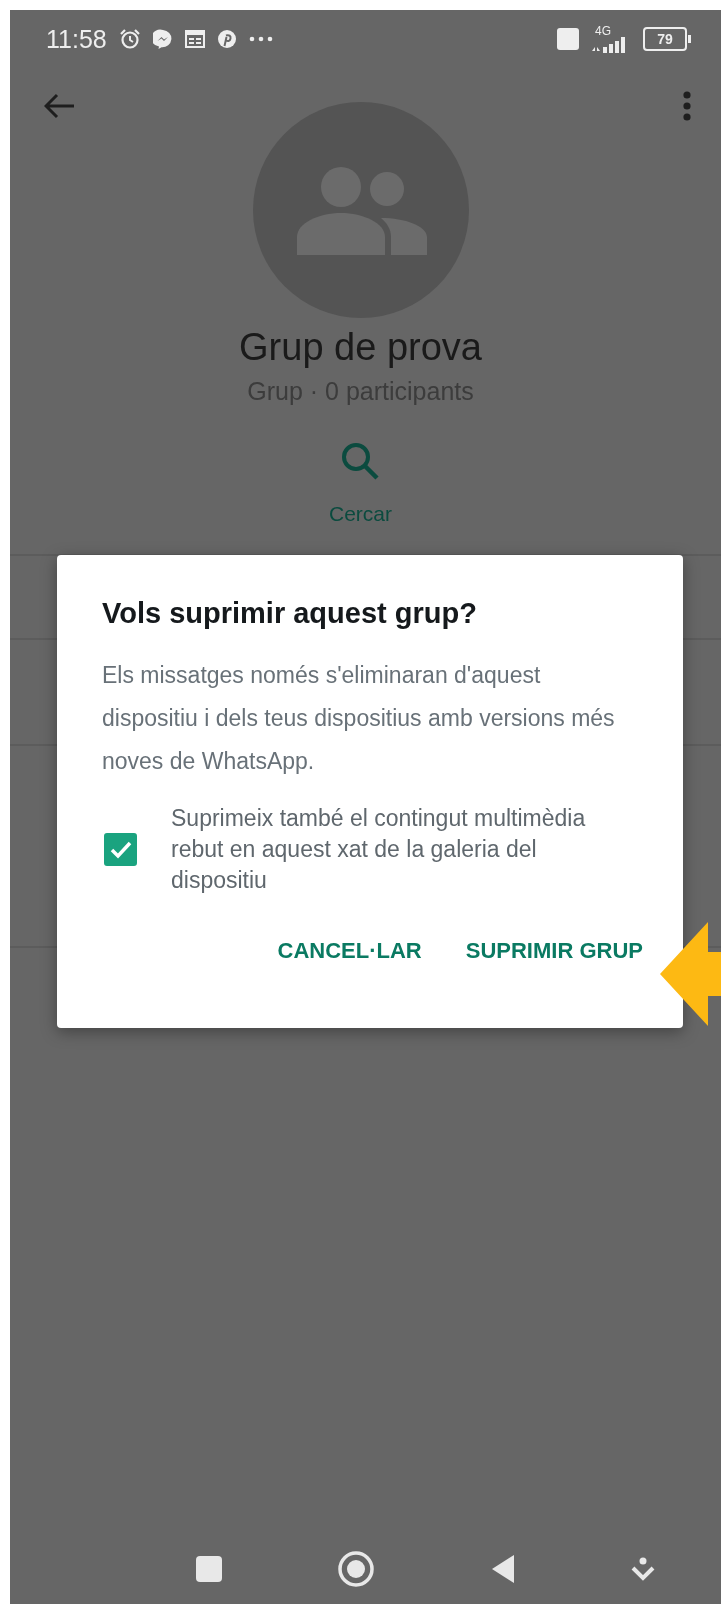 The height and width of the screenshot is (1604, 721). I want to click on down-chevron-icon, so click(643, 1569).